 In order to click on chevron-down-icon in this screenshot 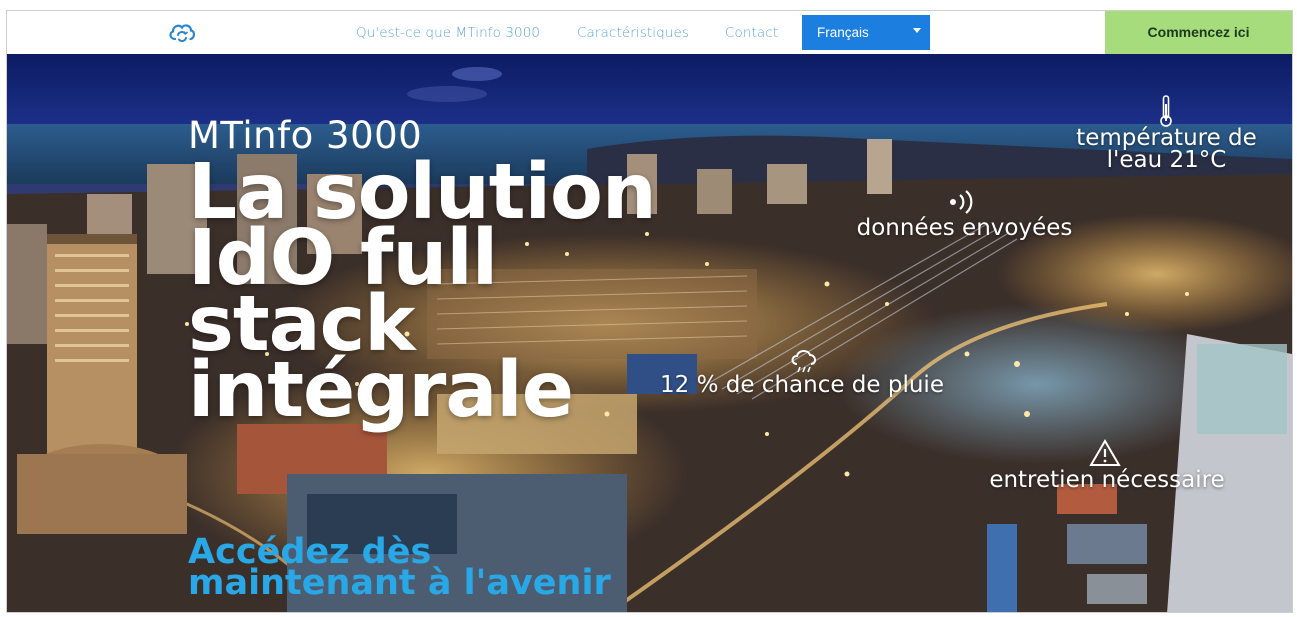, I will do `click(917, 30)`.